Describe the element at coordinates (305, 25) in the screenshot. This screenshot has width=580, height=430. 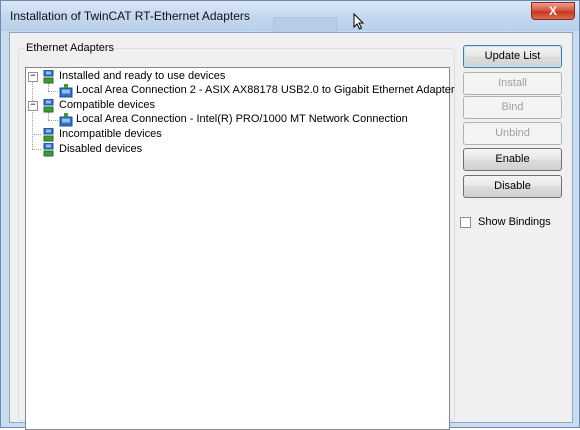
I see `background-window-button` at that location.